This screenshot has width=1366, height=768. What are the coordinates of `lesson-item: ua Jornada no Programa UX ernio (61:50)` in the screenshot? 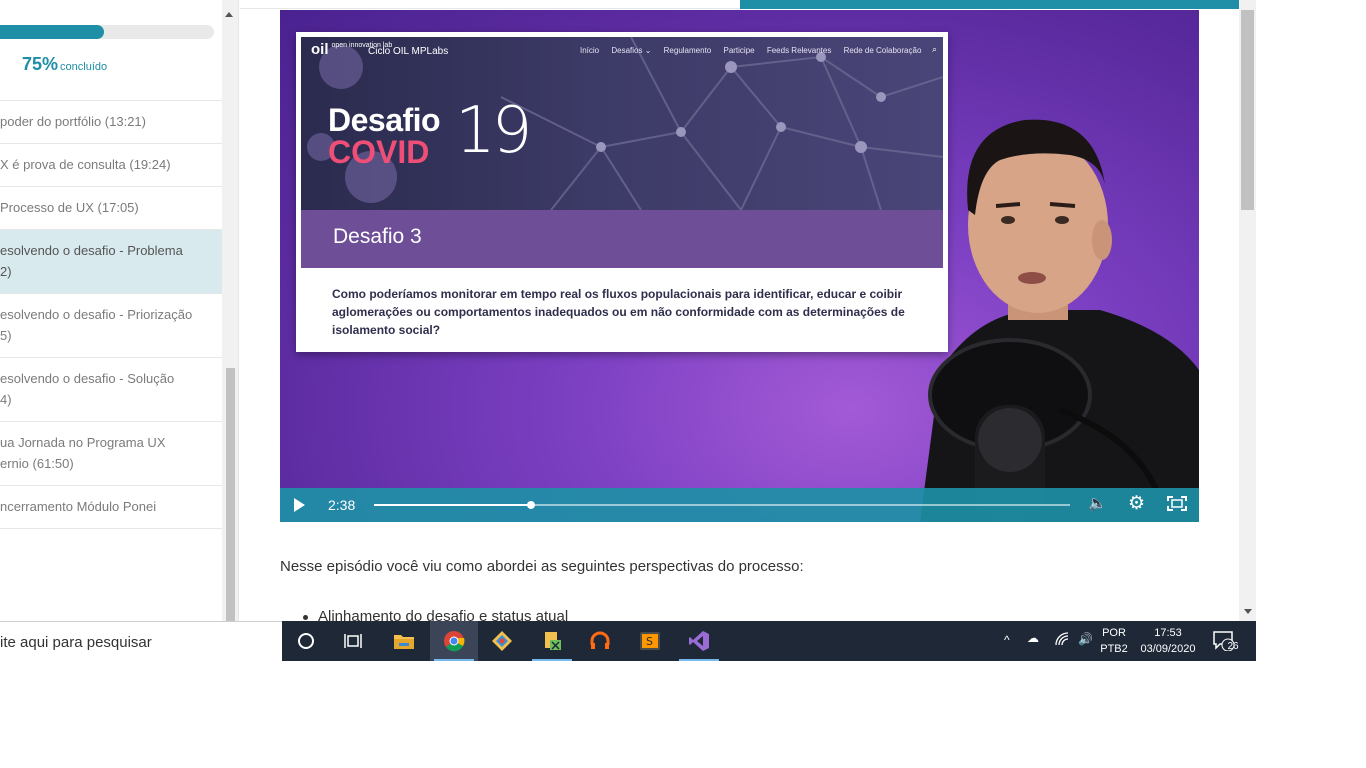 It's located at (111, 454).